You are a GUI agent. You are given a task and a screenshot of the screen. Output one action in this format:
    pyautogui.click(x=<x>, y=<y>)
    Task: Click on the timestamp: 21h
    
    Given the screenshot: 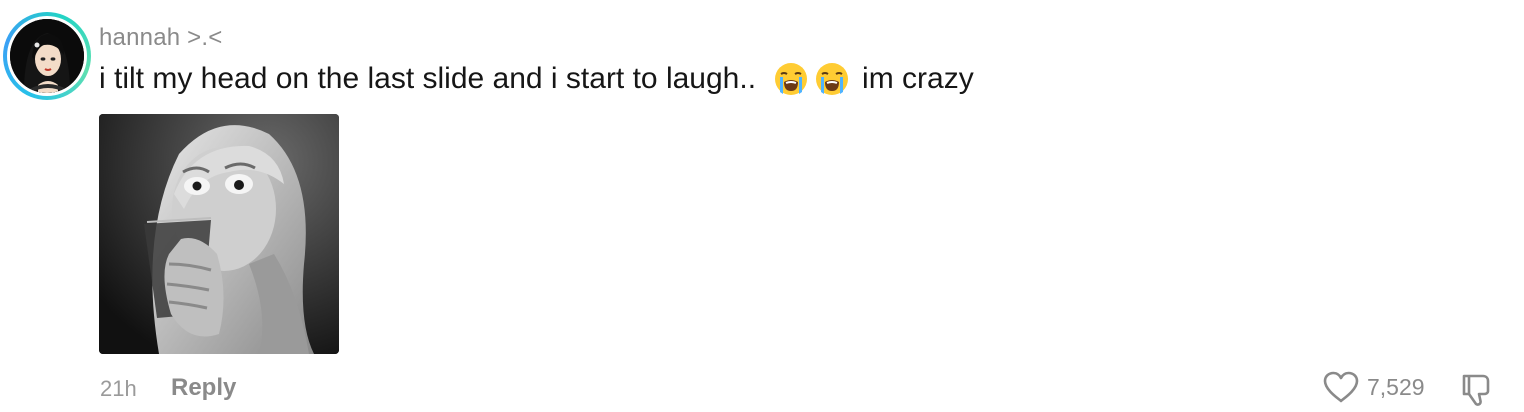 What is the action you would take?
    pyautogui.click(x=118, y=388)
    